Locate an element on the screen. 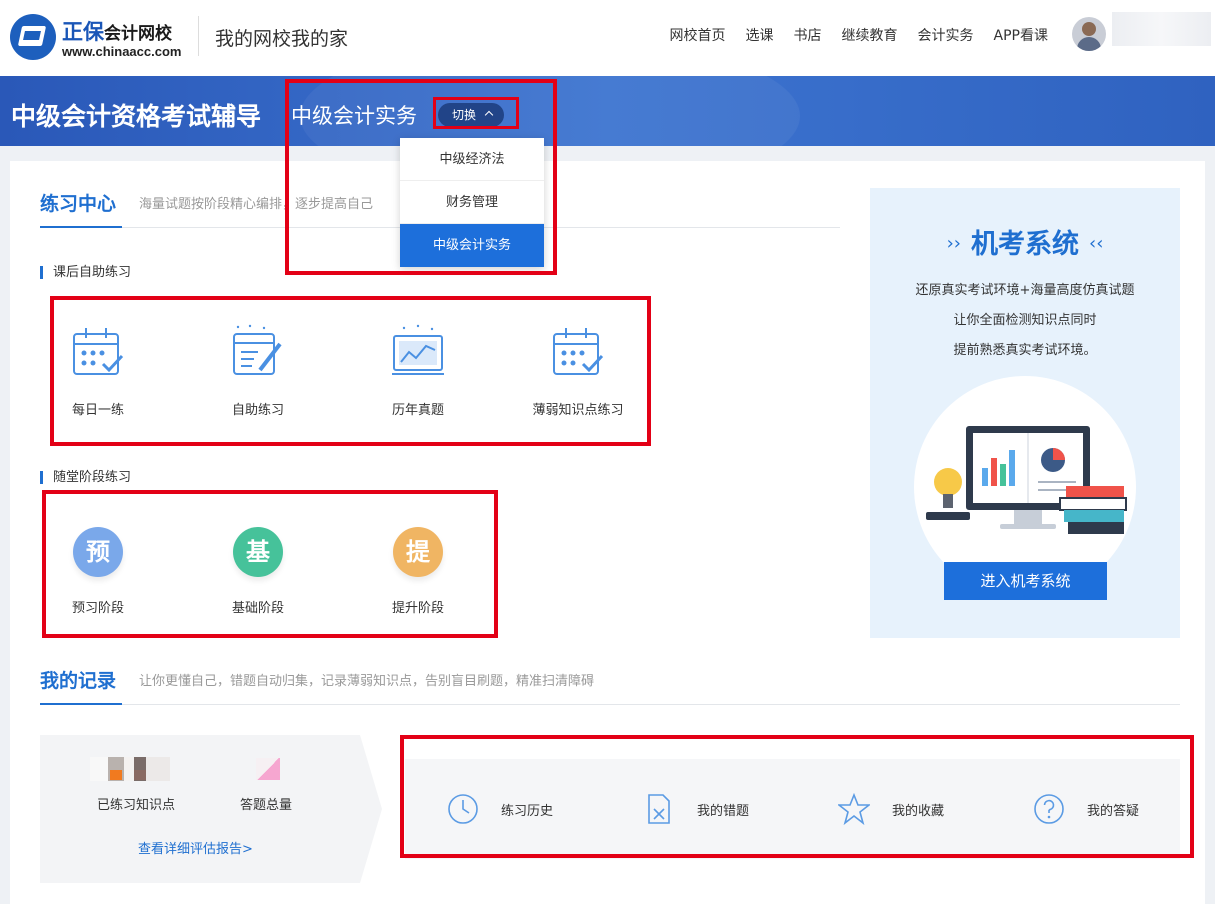 This screenshot has width=1215, height=904. promo-line: 还原真实考试环境+海量高度仿真试题 is located at coordinates (1025, 288).